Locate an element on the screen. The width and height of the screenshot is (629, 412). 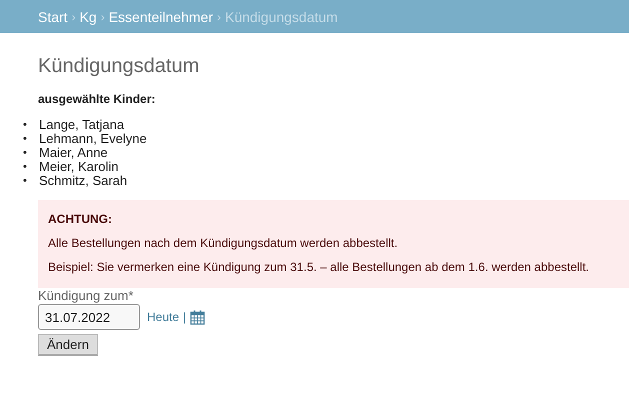
date-field: 31.07.2022 is located at coordinates (89, 317).